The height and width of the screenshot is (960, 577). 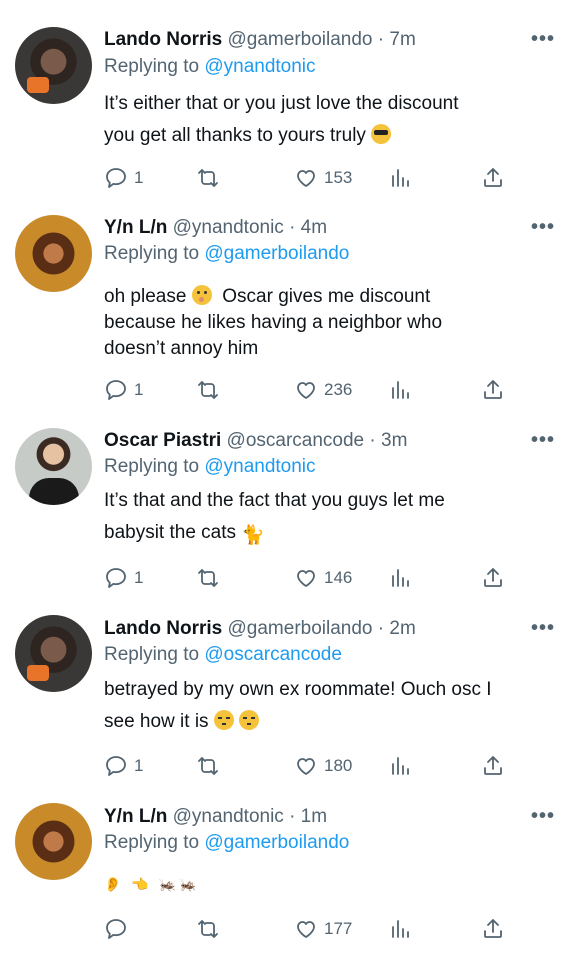 I want to click on like-count: 236, so click(x=338, y=389).